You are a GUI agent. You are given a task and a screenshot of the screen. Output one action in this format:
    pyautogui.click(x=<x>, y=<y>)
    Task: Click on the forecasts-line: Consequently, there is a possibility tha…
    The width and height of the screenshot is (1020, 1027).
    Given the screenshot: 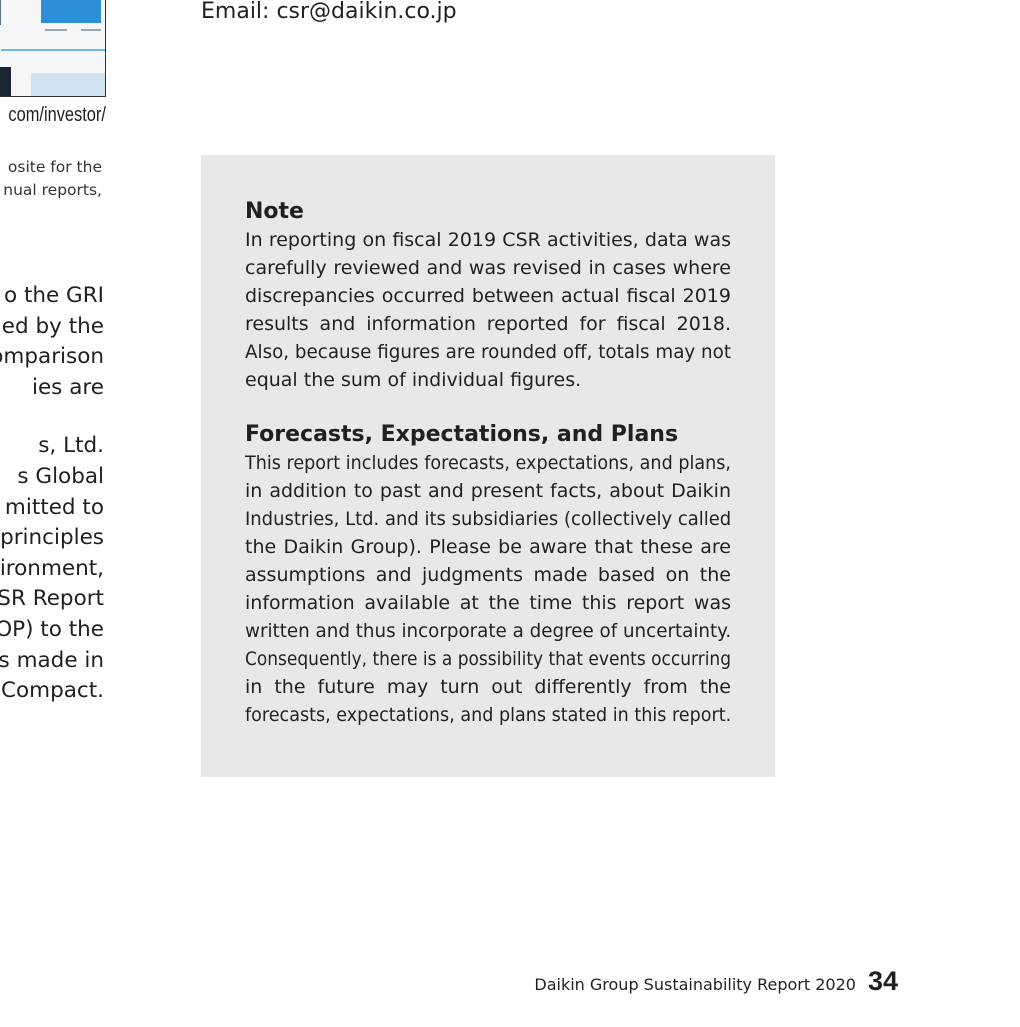 What is the action you would take?
    pyautogui.click(x=488, y=658)
    